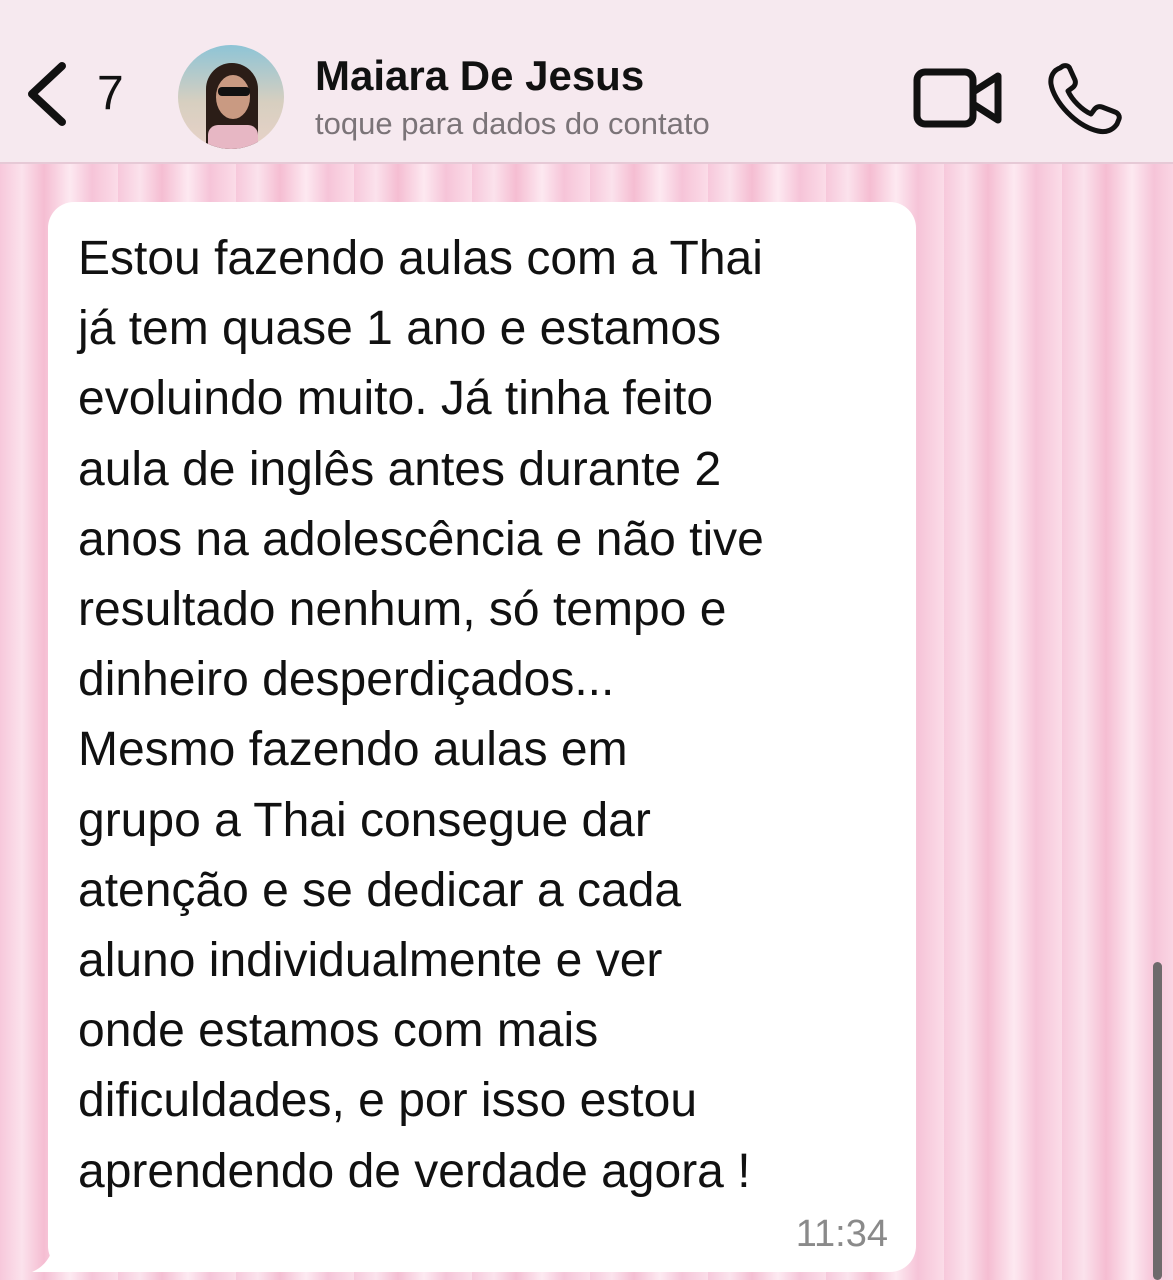 The image size is (1173, 1280). Describe the element at coordinates (1085, 99) in the screenshot. I see `phone-icon` at that location.